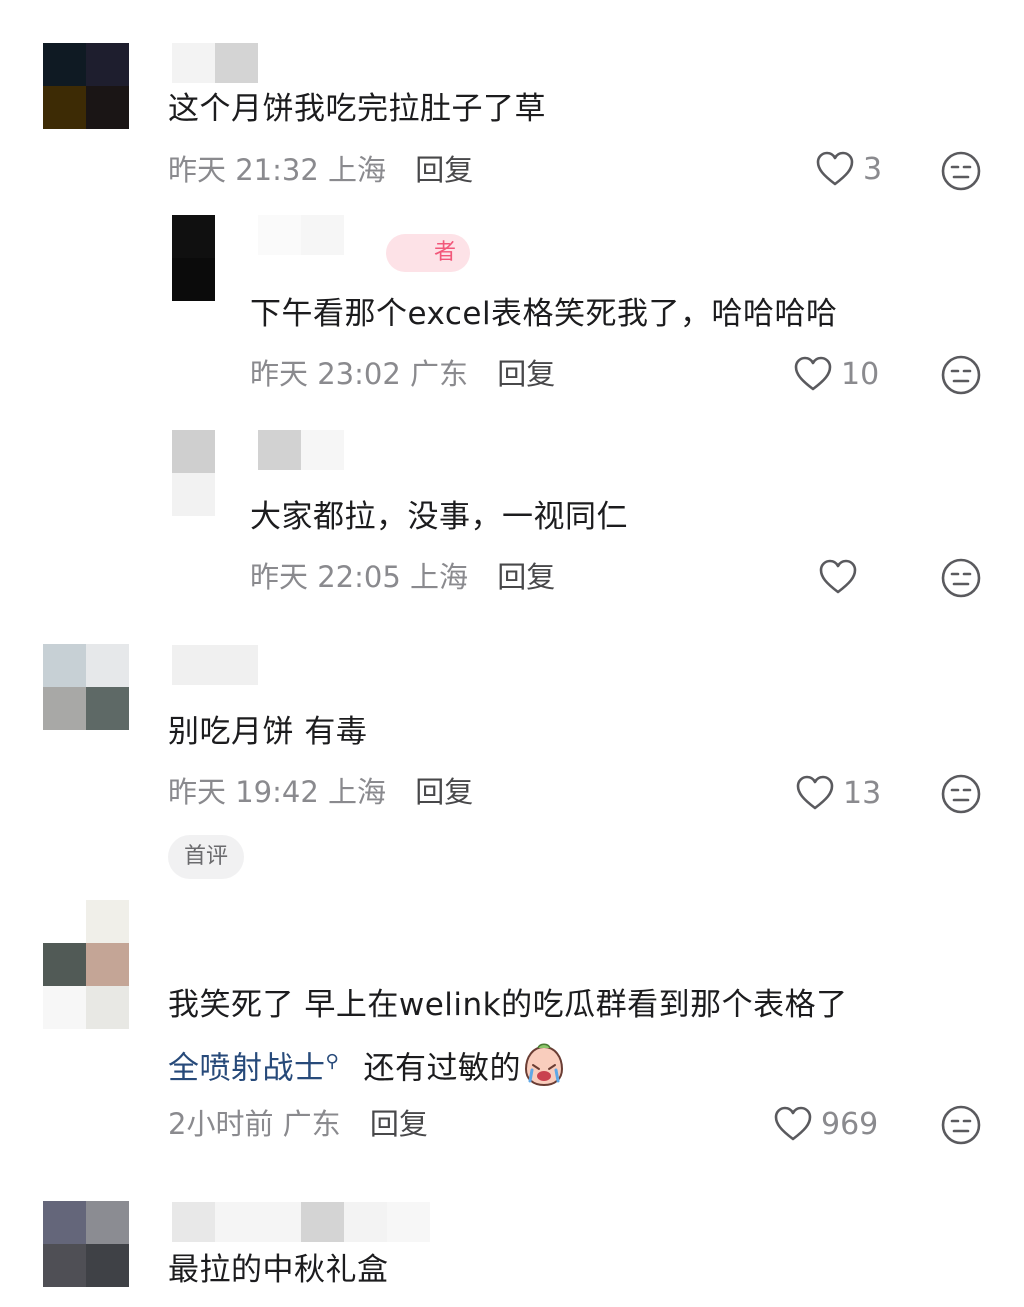  I want to click on comment-text: 这个月饼我吃完拉肚子了草, so click(357, 109).